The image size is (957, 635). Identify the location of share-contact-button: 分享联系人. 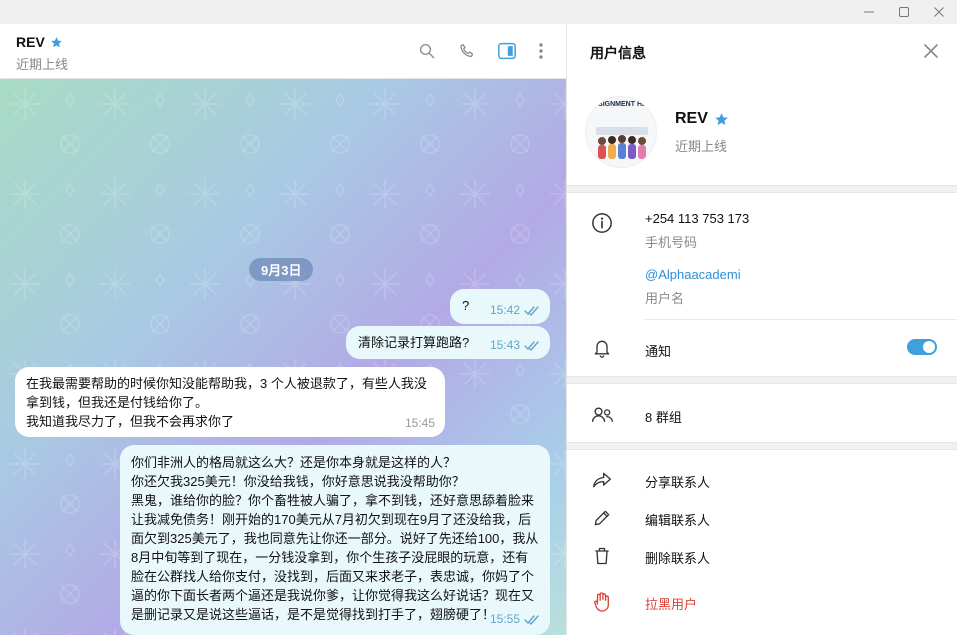
(677, 481).